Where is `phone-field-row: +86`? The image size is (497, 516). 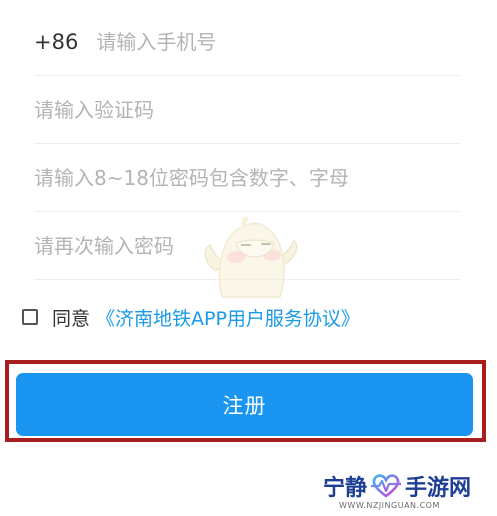 phone-field-row: +86 is located at coordinates (247, 42).